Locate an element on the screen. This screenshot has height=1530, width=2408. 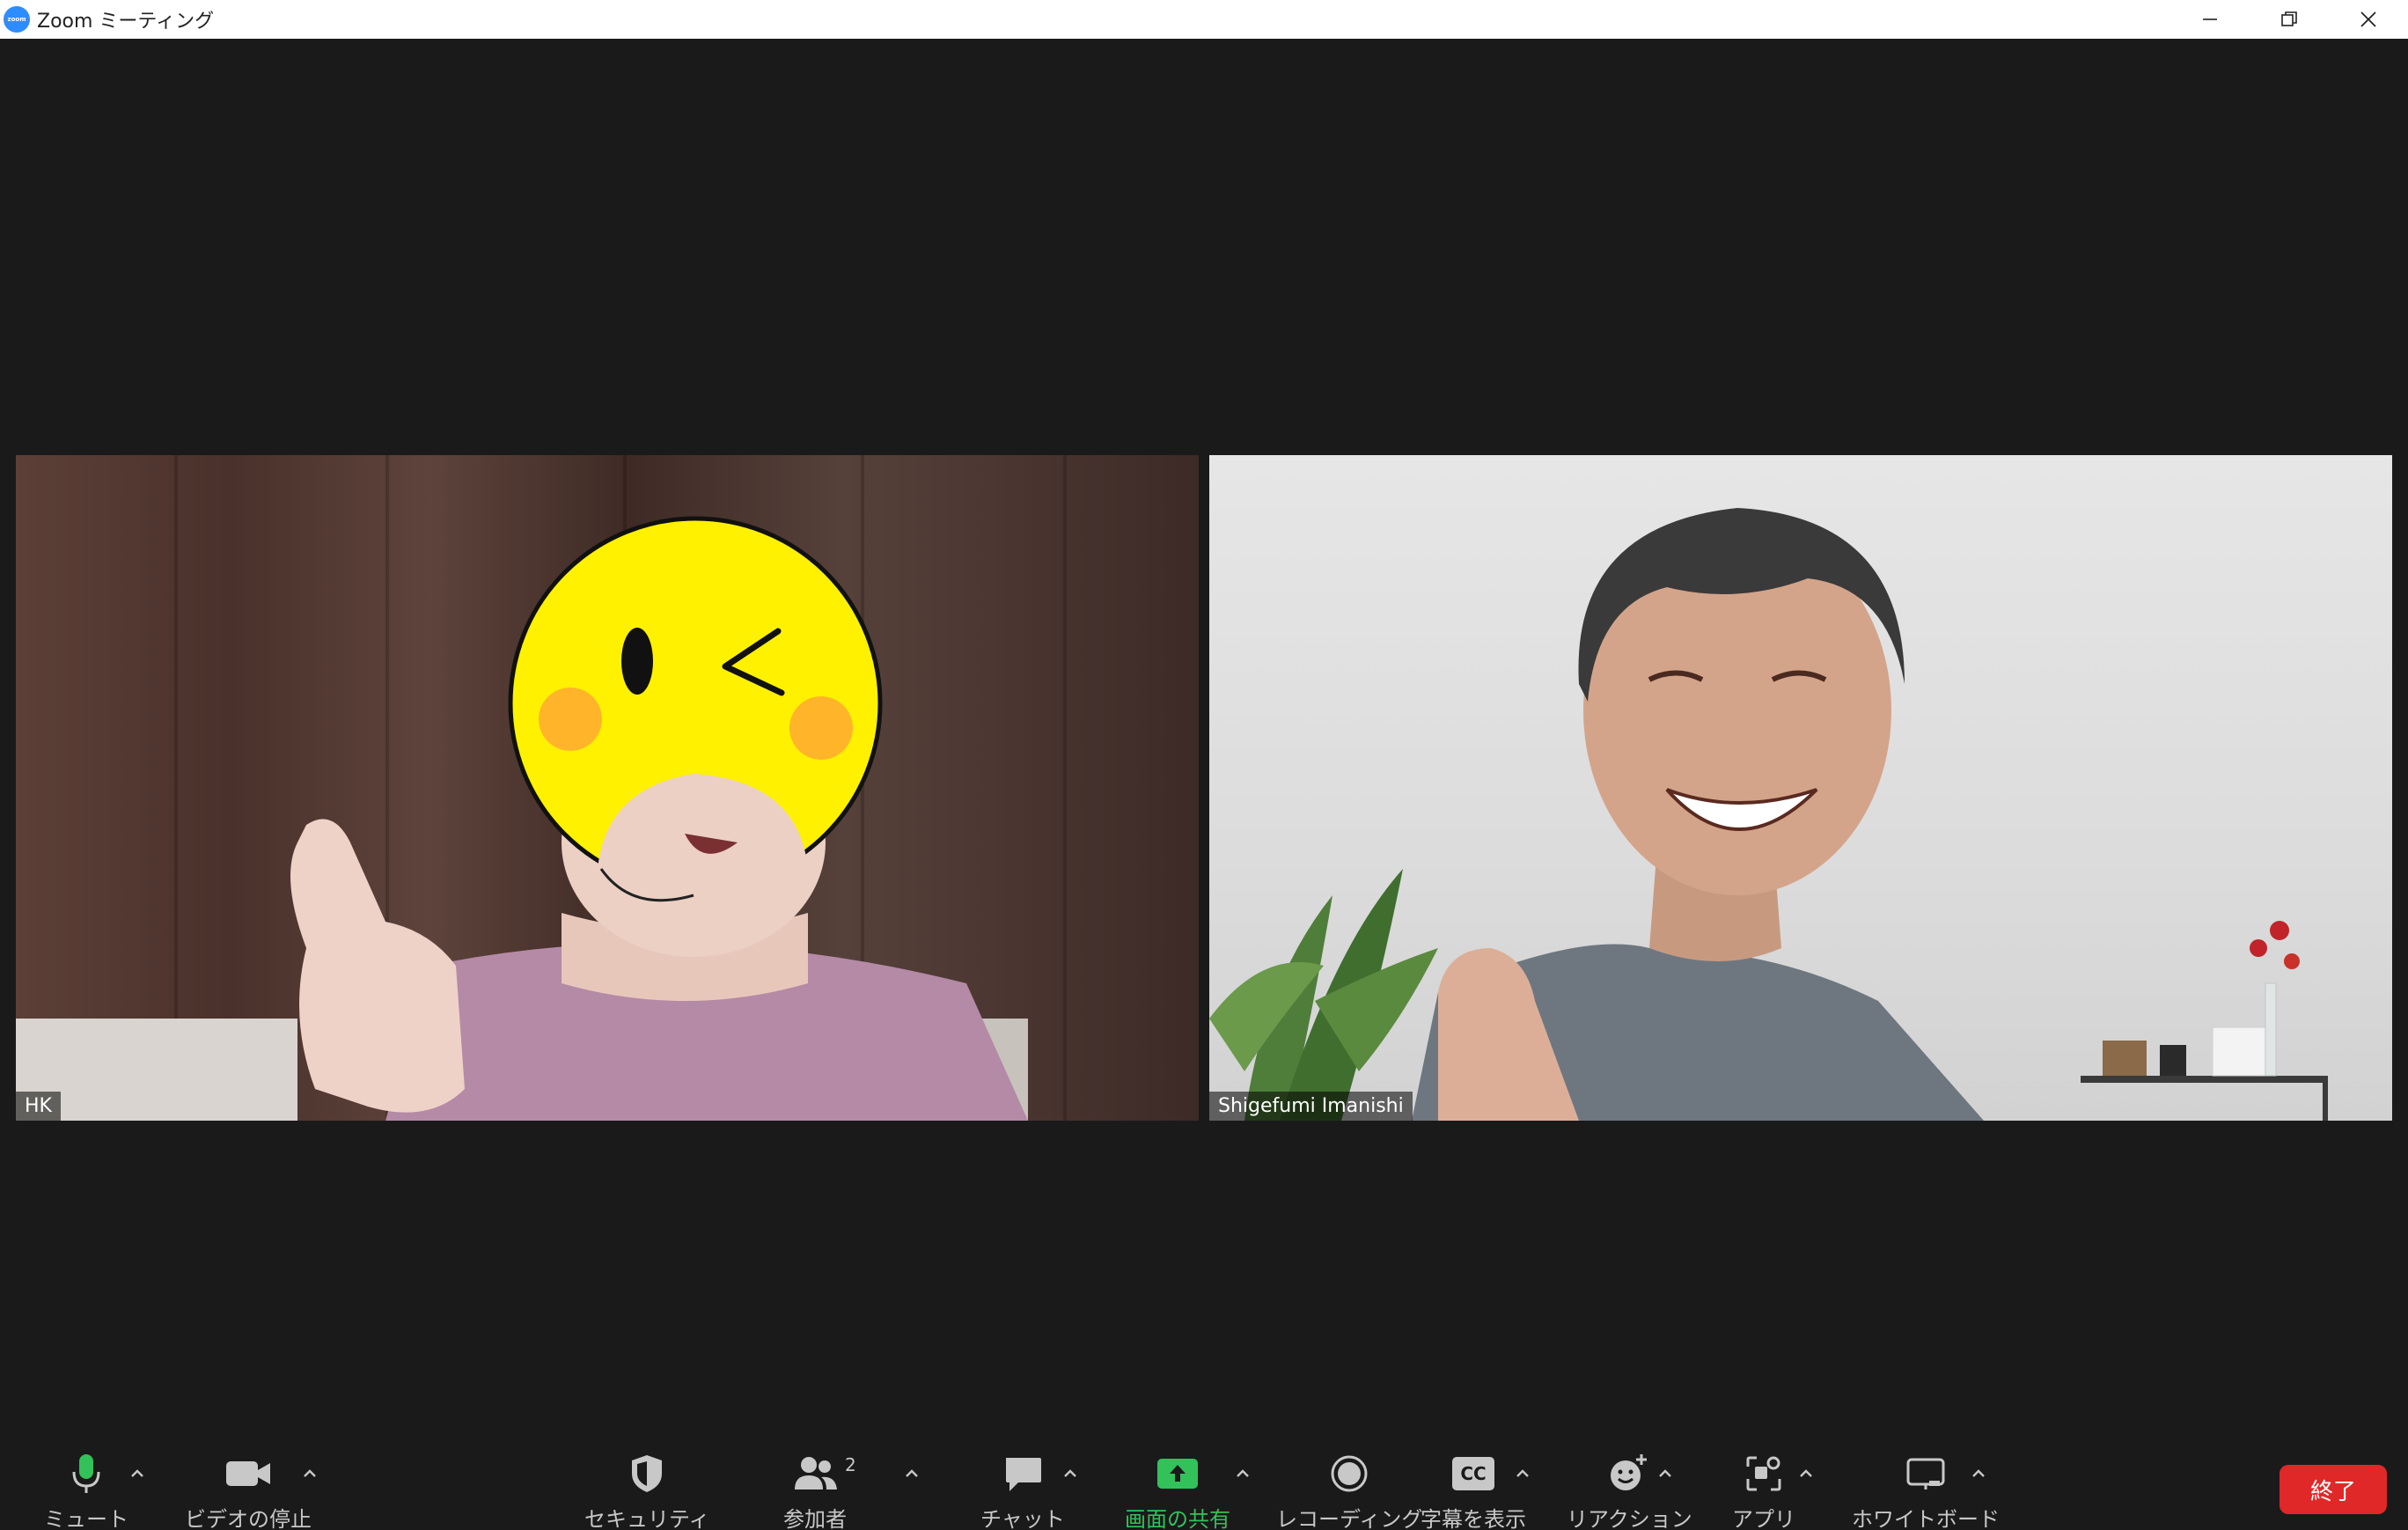
emoji-reaction-icon is located at coordinates (1629, 1474).